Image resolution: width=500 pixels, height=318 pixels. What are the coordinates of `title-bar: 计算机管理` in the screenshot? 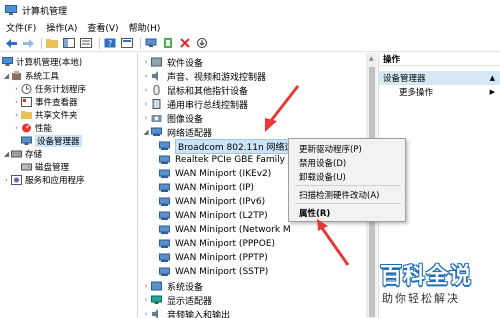 It's located at (250, 10).